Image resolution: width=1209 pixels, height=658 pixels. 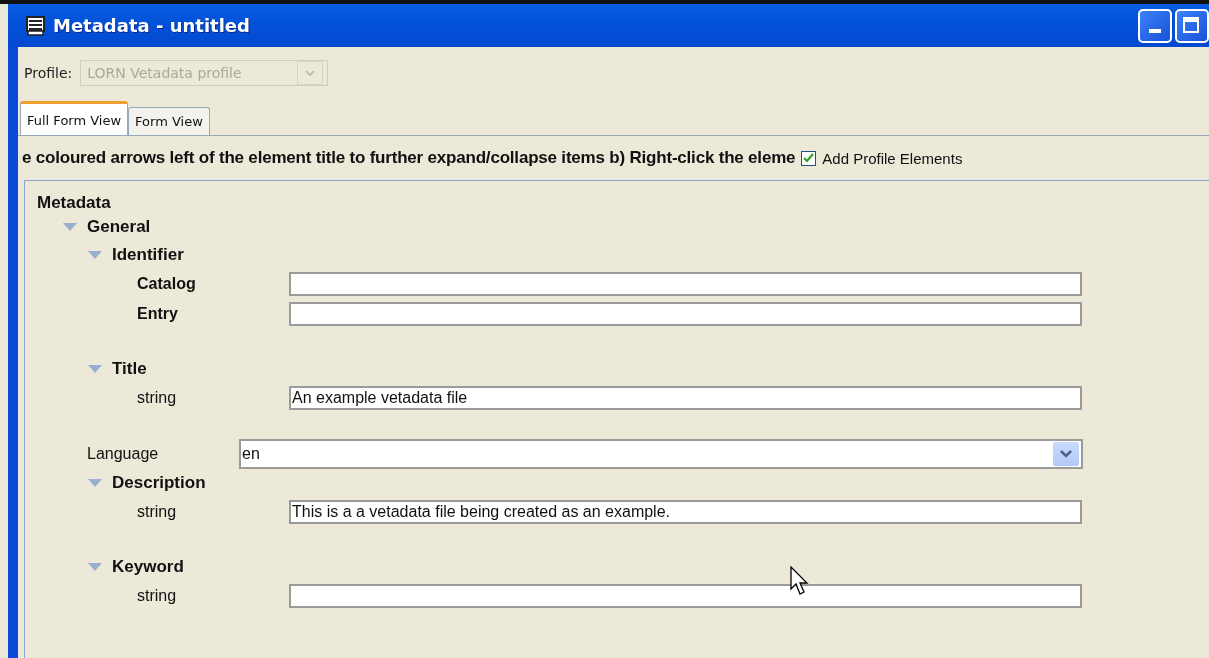 I want to click on element-title: Identifier, so click(x=148, y=255).